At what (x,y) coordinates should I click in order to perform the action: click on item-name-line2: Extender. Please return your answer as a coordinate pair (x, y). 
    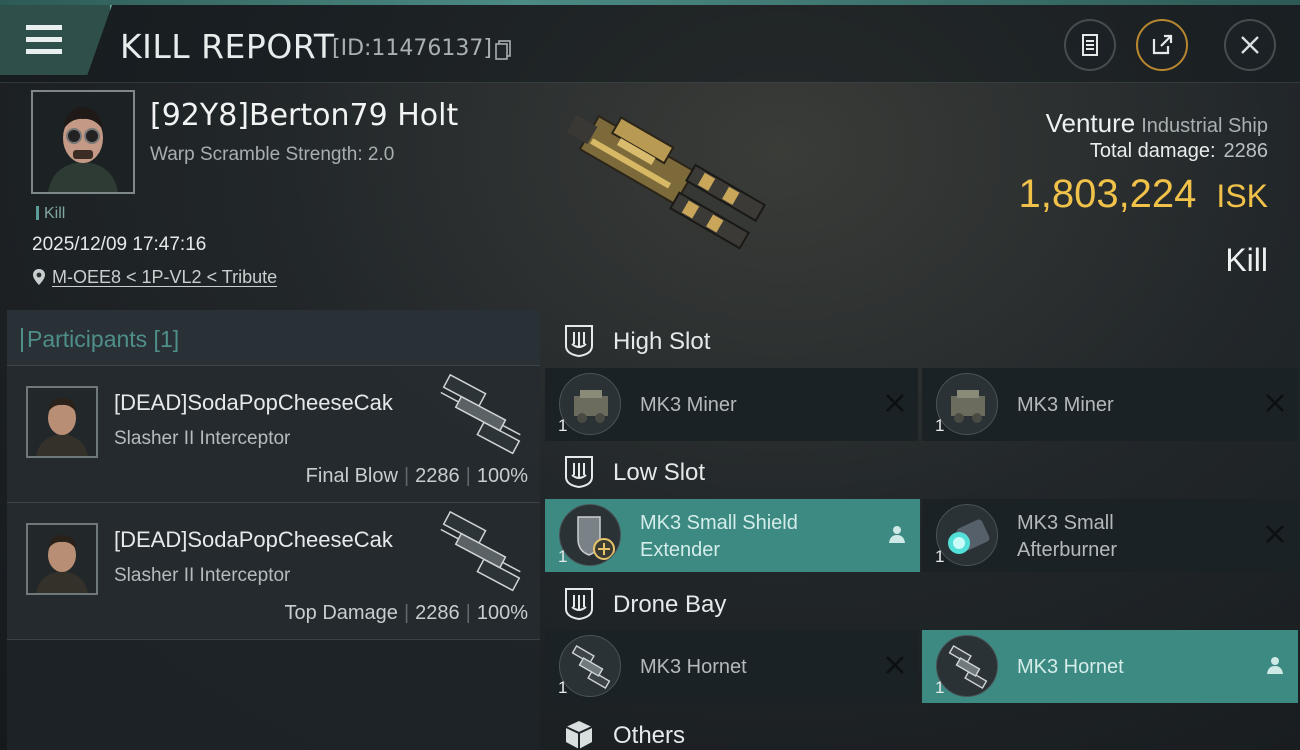
    Looking at the image, I should click on (680, 550).